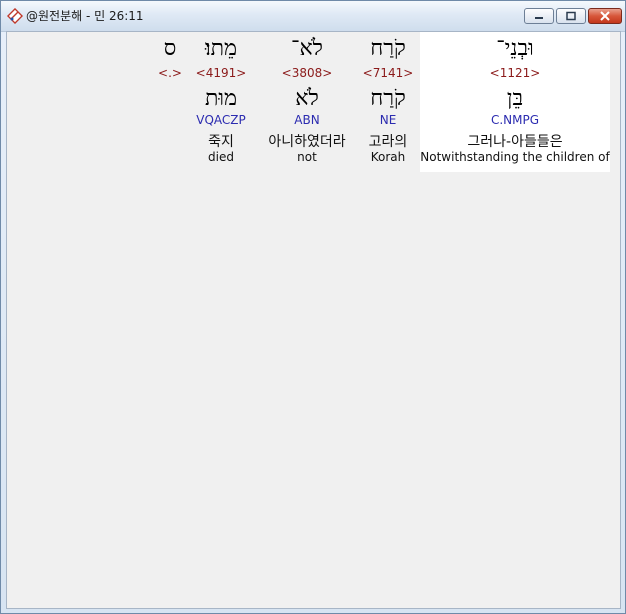 The width and height of the screenshot is (626, 614). I want to click on window-title: @원전분해 - 민 26:11, so click(85, 16).